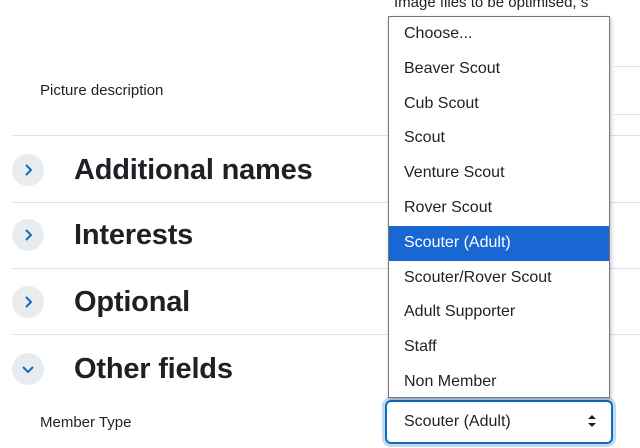 Image resolution: width=640 pixels, height=448 pixels. I want to click on section-title: Interests, so click(133, 235).